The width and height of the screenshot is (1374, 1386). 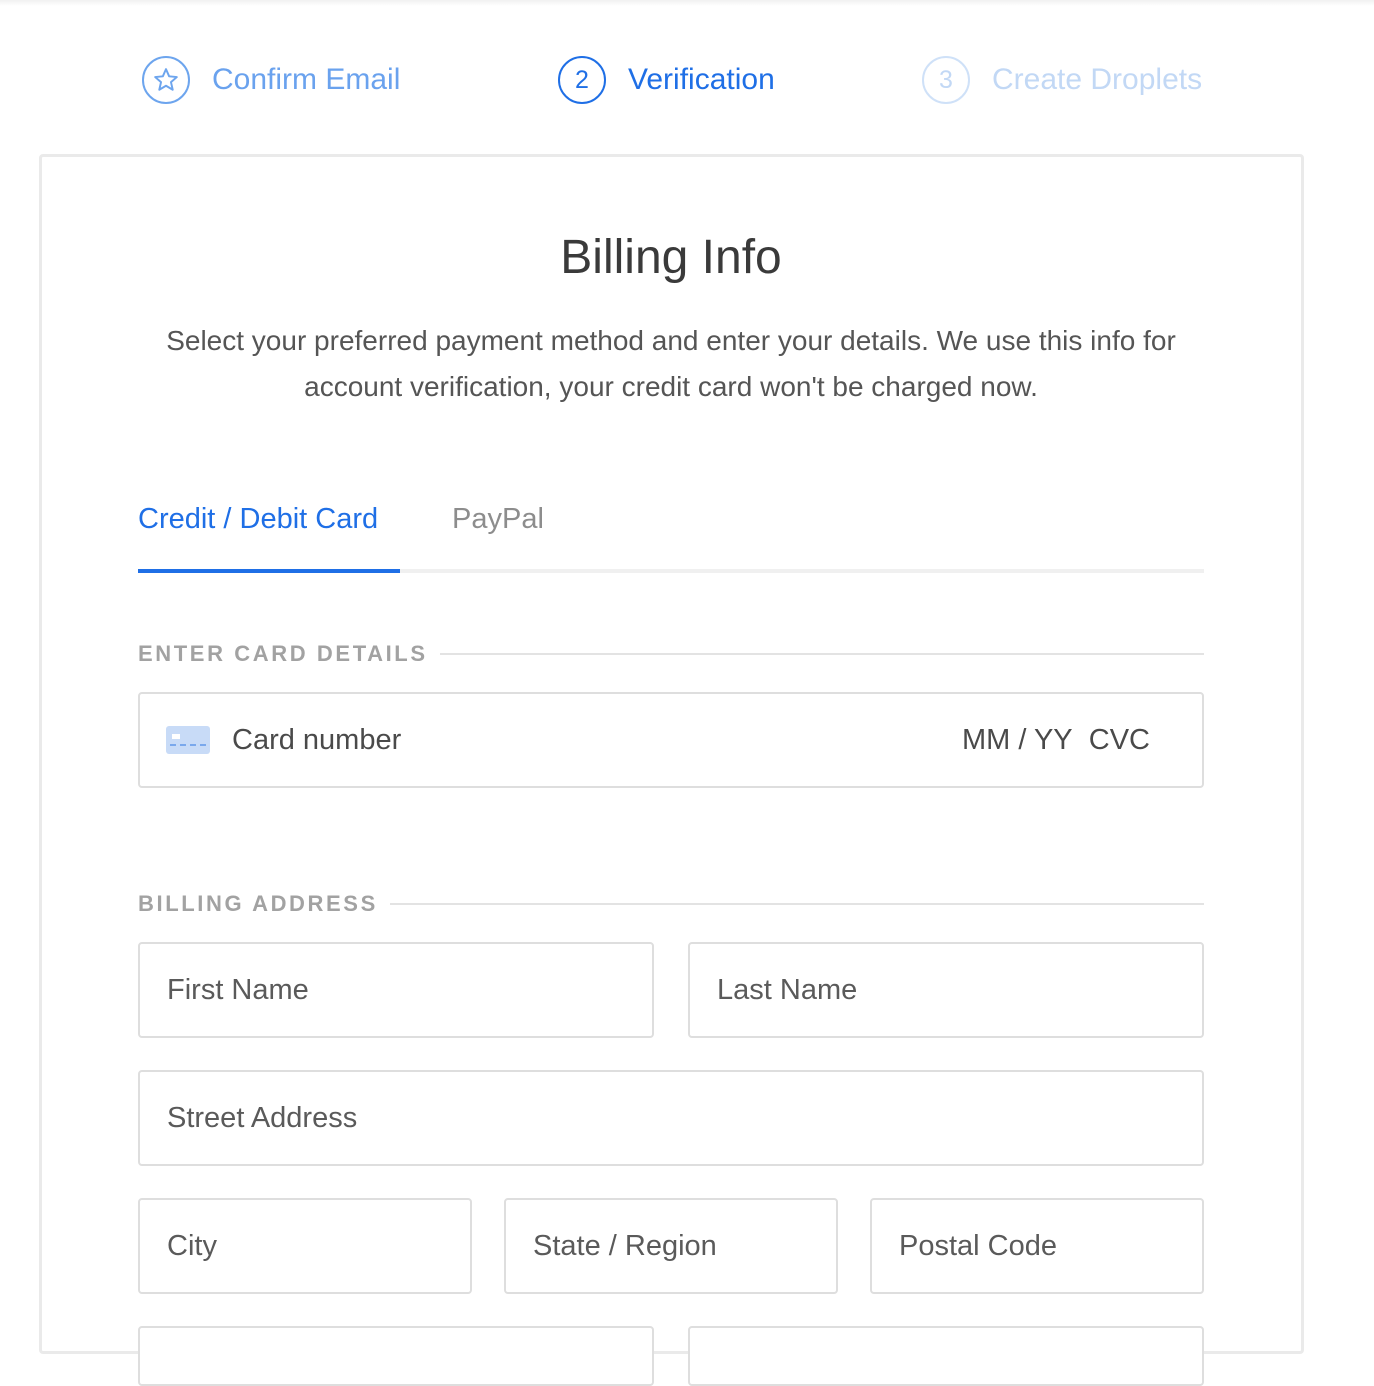 I want to click on page-title: Billing Info, so click(x=671, y=257).